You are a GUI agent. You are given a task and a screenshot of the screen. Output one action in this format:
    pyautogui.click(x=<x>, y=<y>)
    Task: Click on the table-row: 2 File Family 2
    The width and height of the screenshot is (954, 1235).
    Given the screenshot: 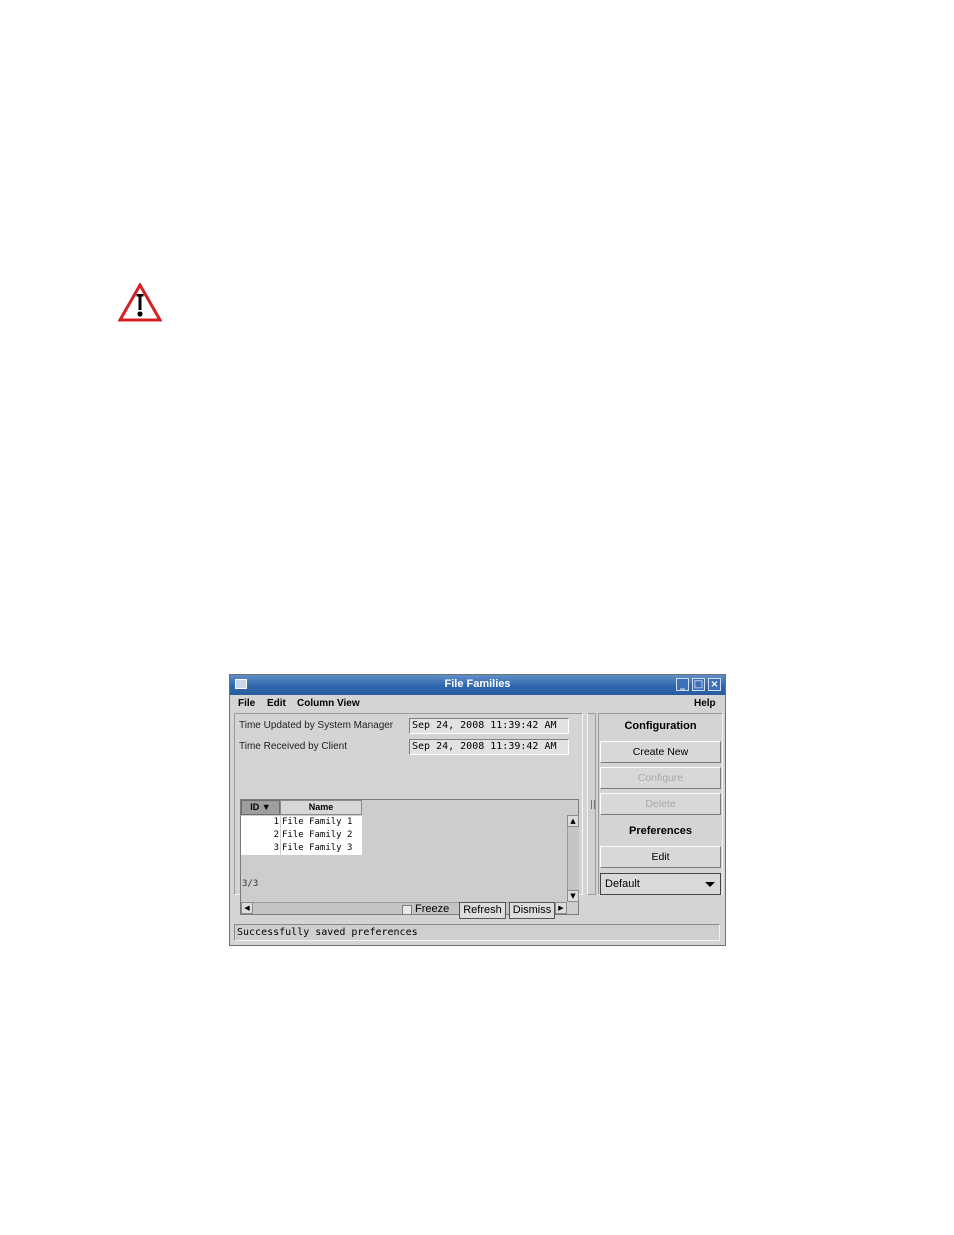 What is the action you would take?
    pyautogui.click(x=301, y=835)
    